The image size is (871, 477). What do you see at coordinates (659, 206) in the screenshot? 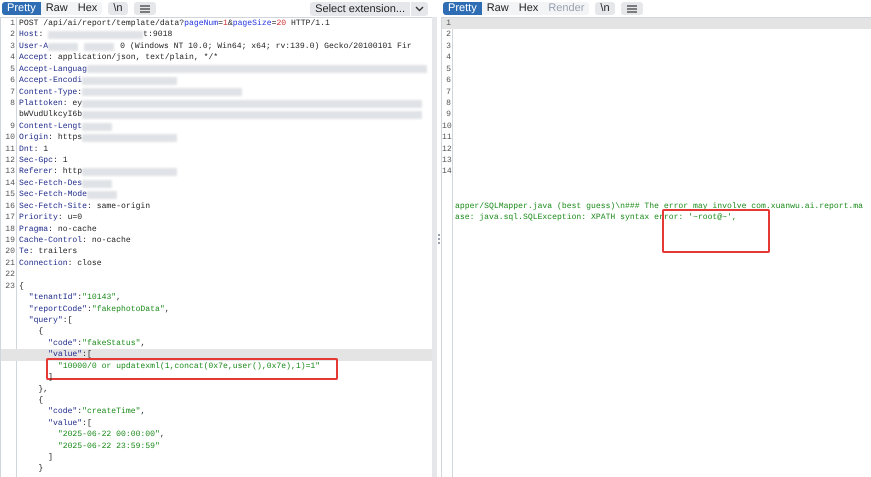
I see `string-value: apper/SQLMapper.java (best guess)\n### The error may involve com.xuanwu.ai.report.ma` at bounding box center [659, 206].